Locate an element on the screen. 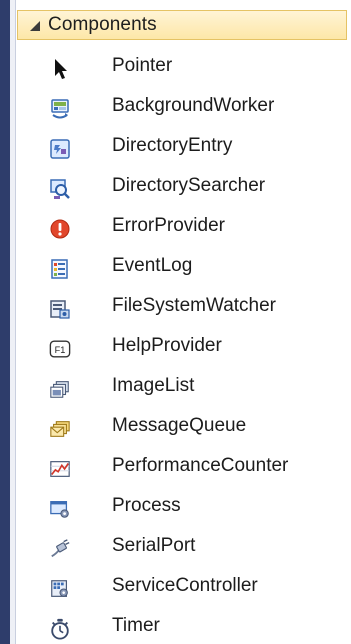 Image resolution: width=351 pixels, height=644 pixels. serial-port-icon is located at coordinates (60, 549).